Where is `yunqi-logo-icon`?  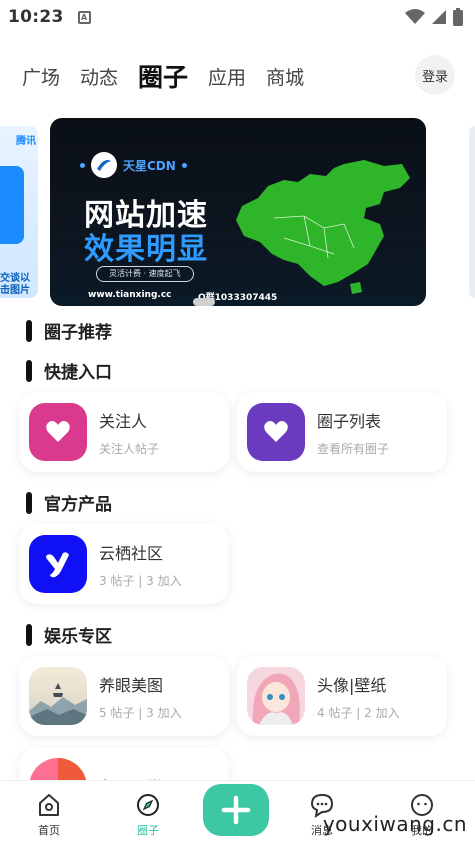
yunqi-logo-icon is located at coordinates (58, 564).